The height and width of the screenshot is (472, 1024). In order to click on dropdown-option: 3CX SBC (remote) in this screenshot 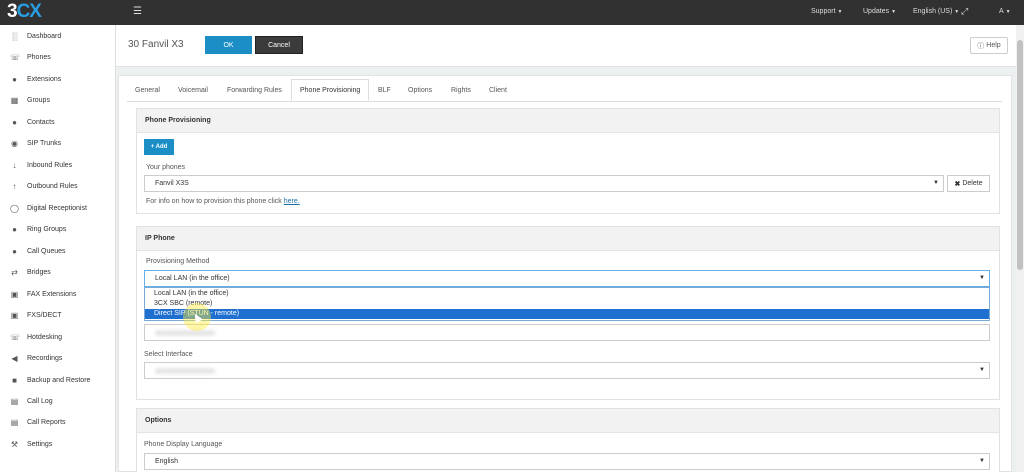, I will do `click(567, 304)`.